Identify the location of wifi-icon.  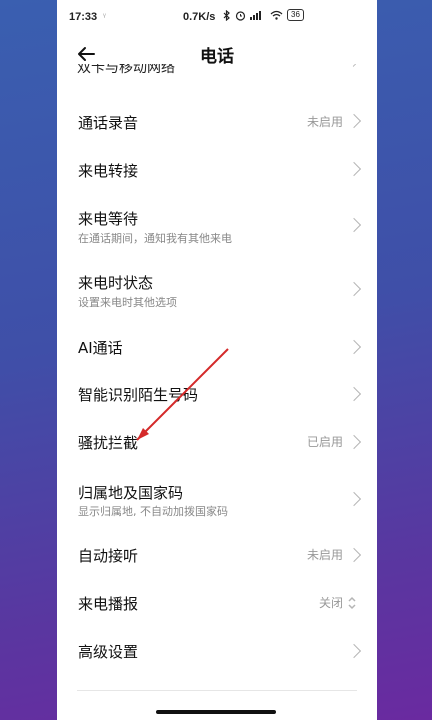
(276, 15).